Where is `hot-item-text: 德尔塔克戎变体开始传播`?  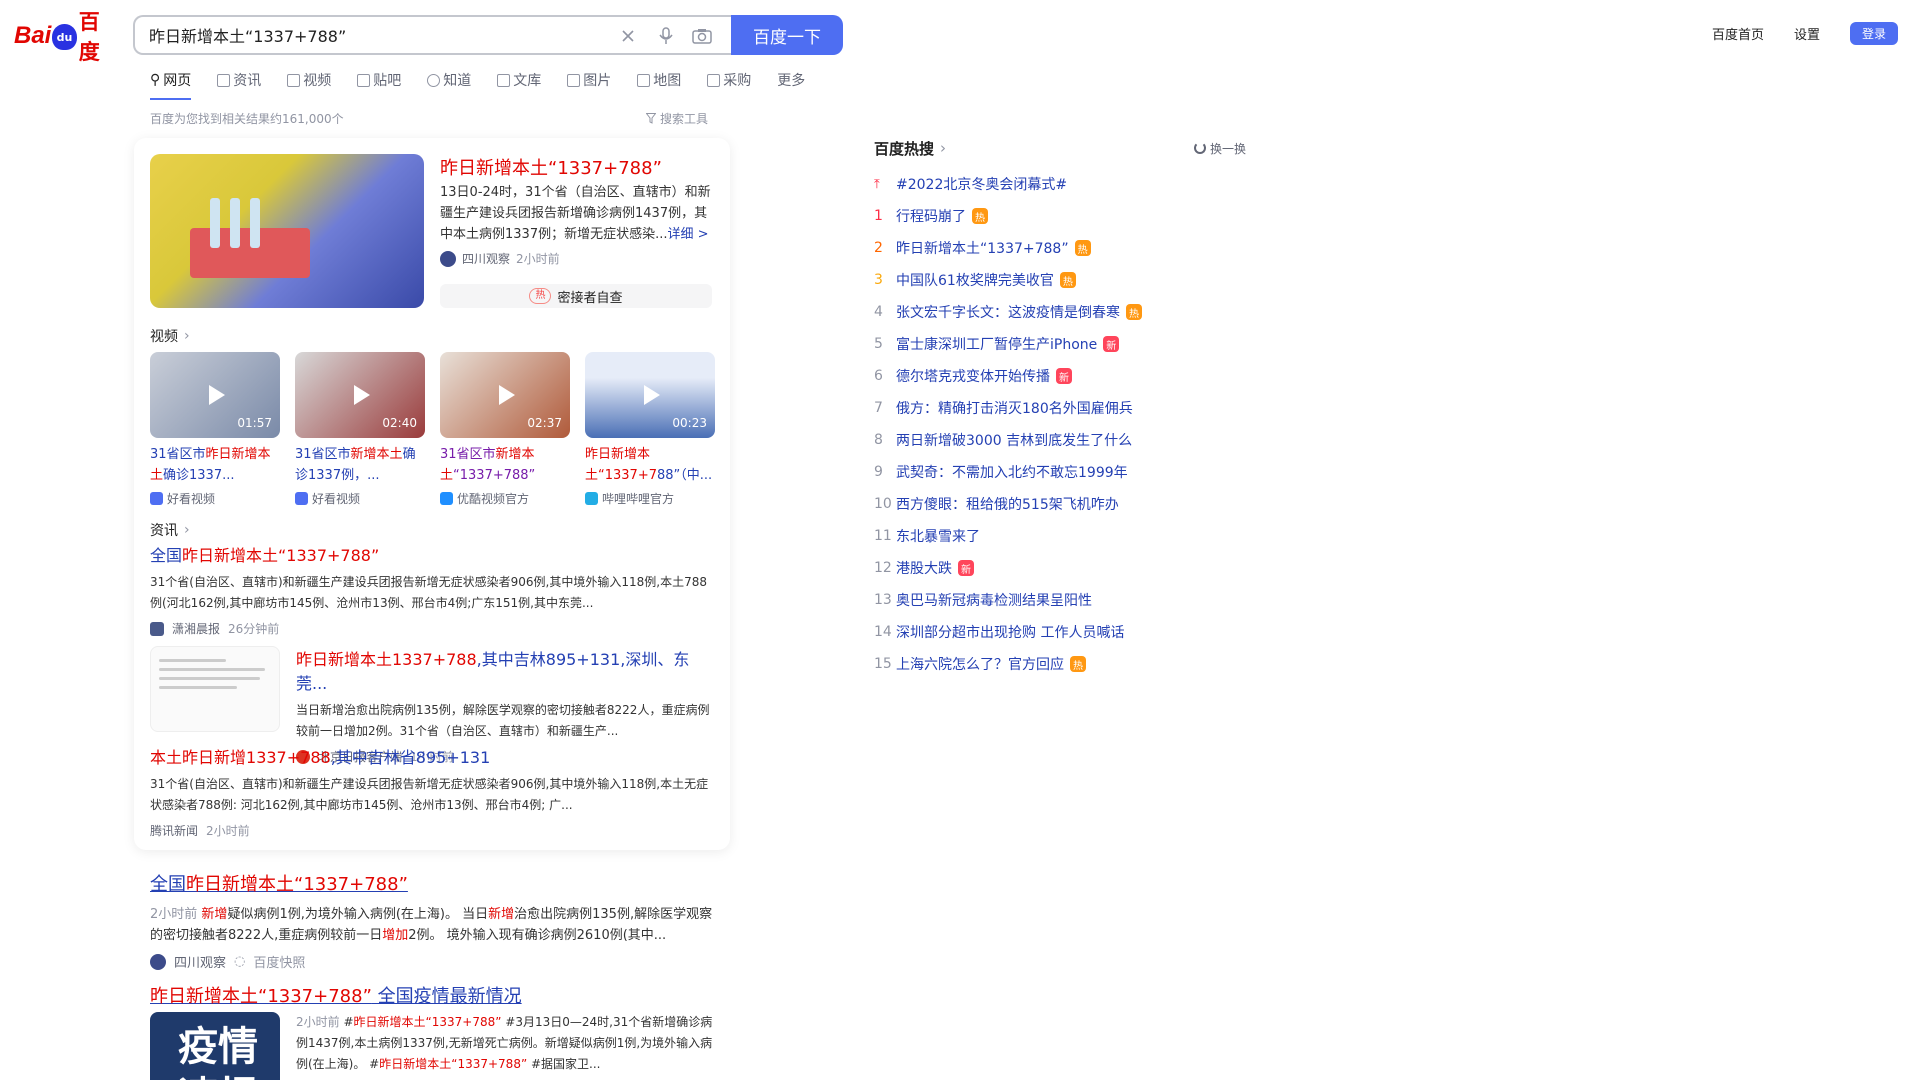 hot-item-text: 德尔塔克戎变体开始传播 is located at coordinates (973, 377).